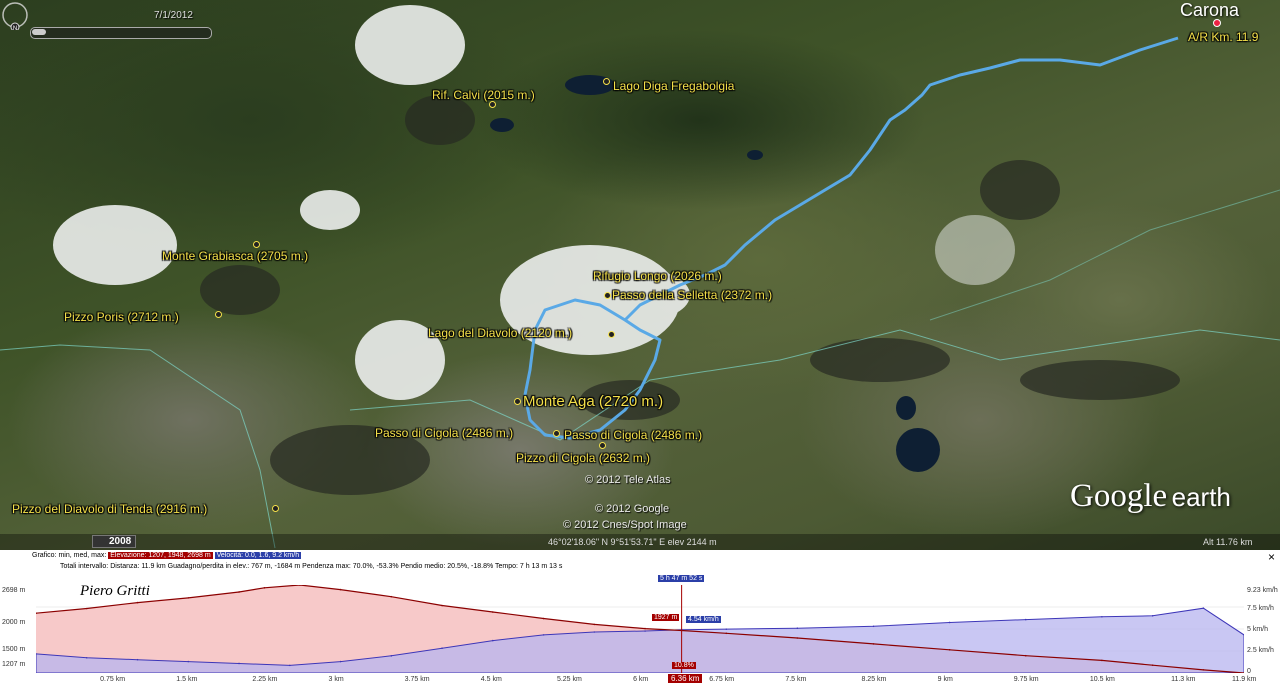 This screenshot has height=685, width=1280. What do you see at coordinates (121, 33) in the screenshot?
I see `time-slider-track` at bounding box center [121, 33].